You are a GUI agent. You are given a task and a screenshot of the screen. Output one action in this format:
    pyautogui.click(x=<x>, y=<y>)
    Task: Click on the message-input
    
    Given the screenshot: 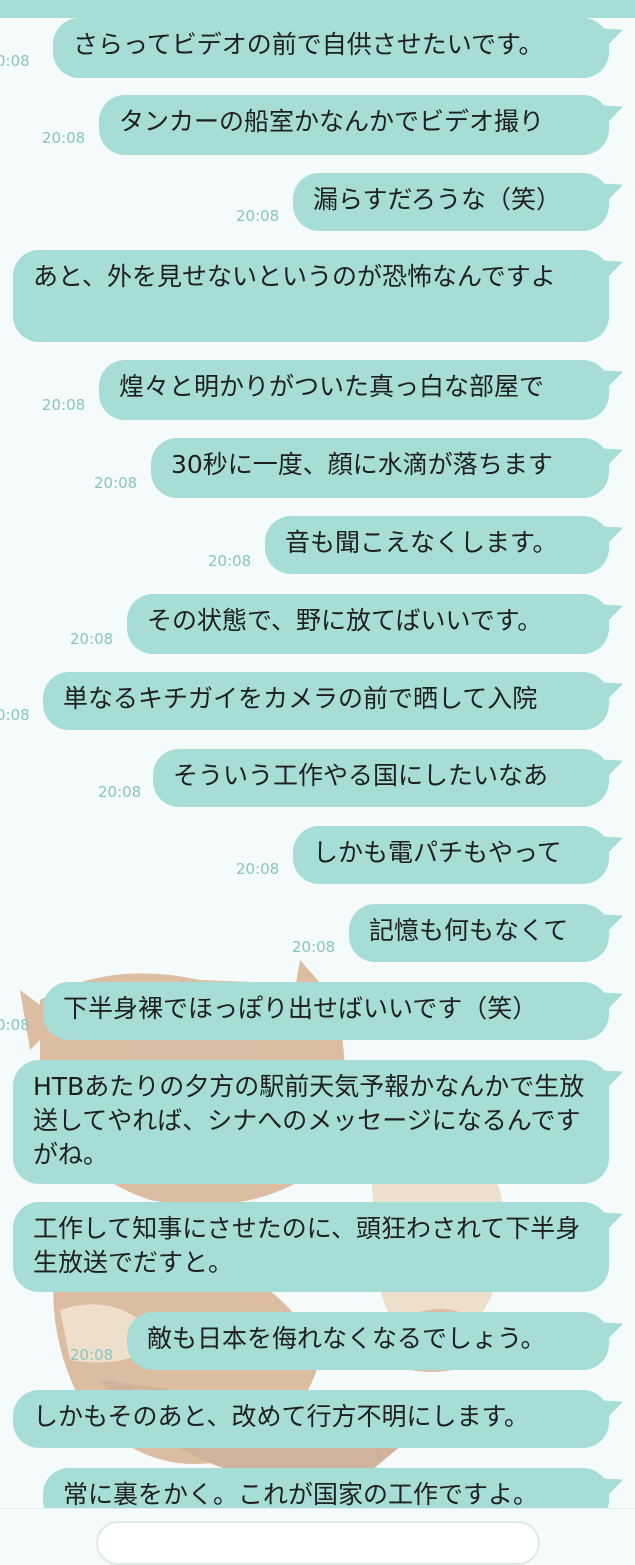 What is the action you would take?
    pyautogui.click(x=318, y=1543)
    